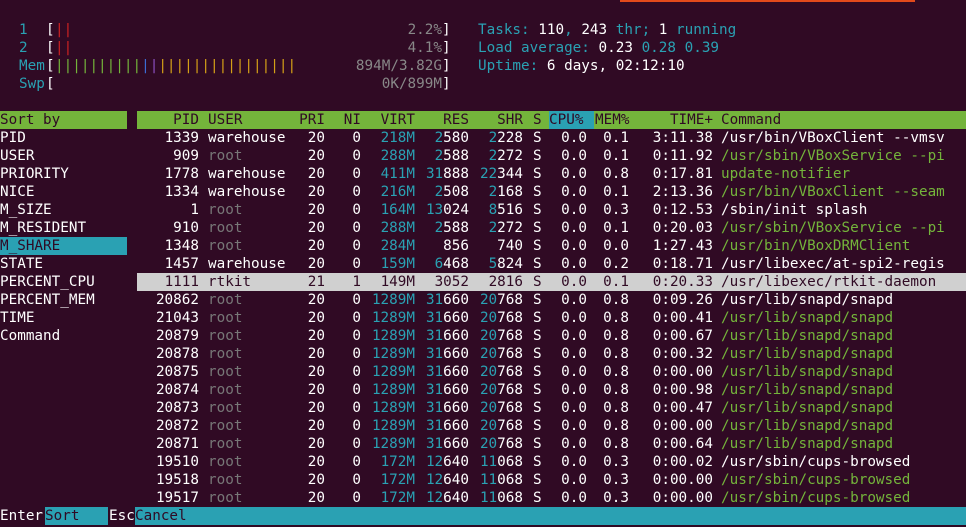 Image resolution: width=966 pixels, height=527 pixels. What do you see at coordinates (537, 120) in the screenshot?
I see `col-state: S` at bounding box center [537, 120].